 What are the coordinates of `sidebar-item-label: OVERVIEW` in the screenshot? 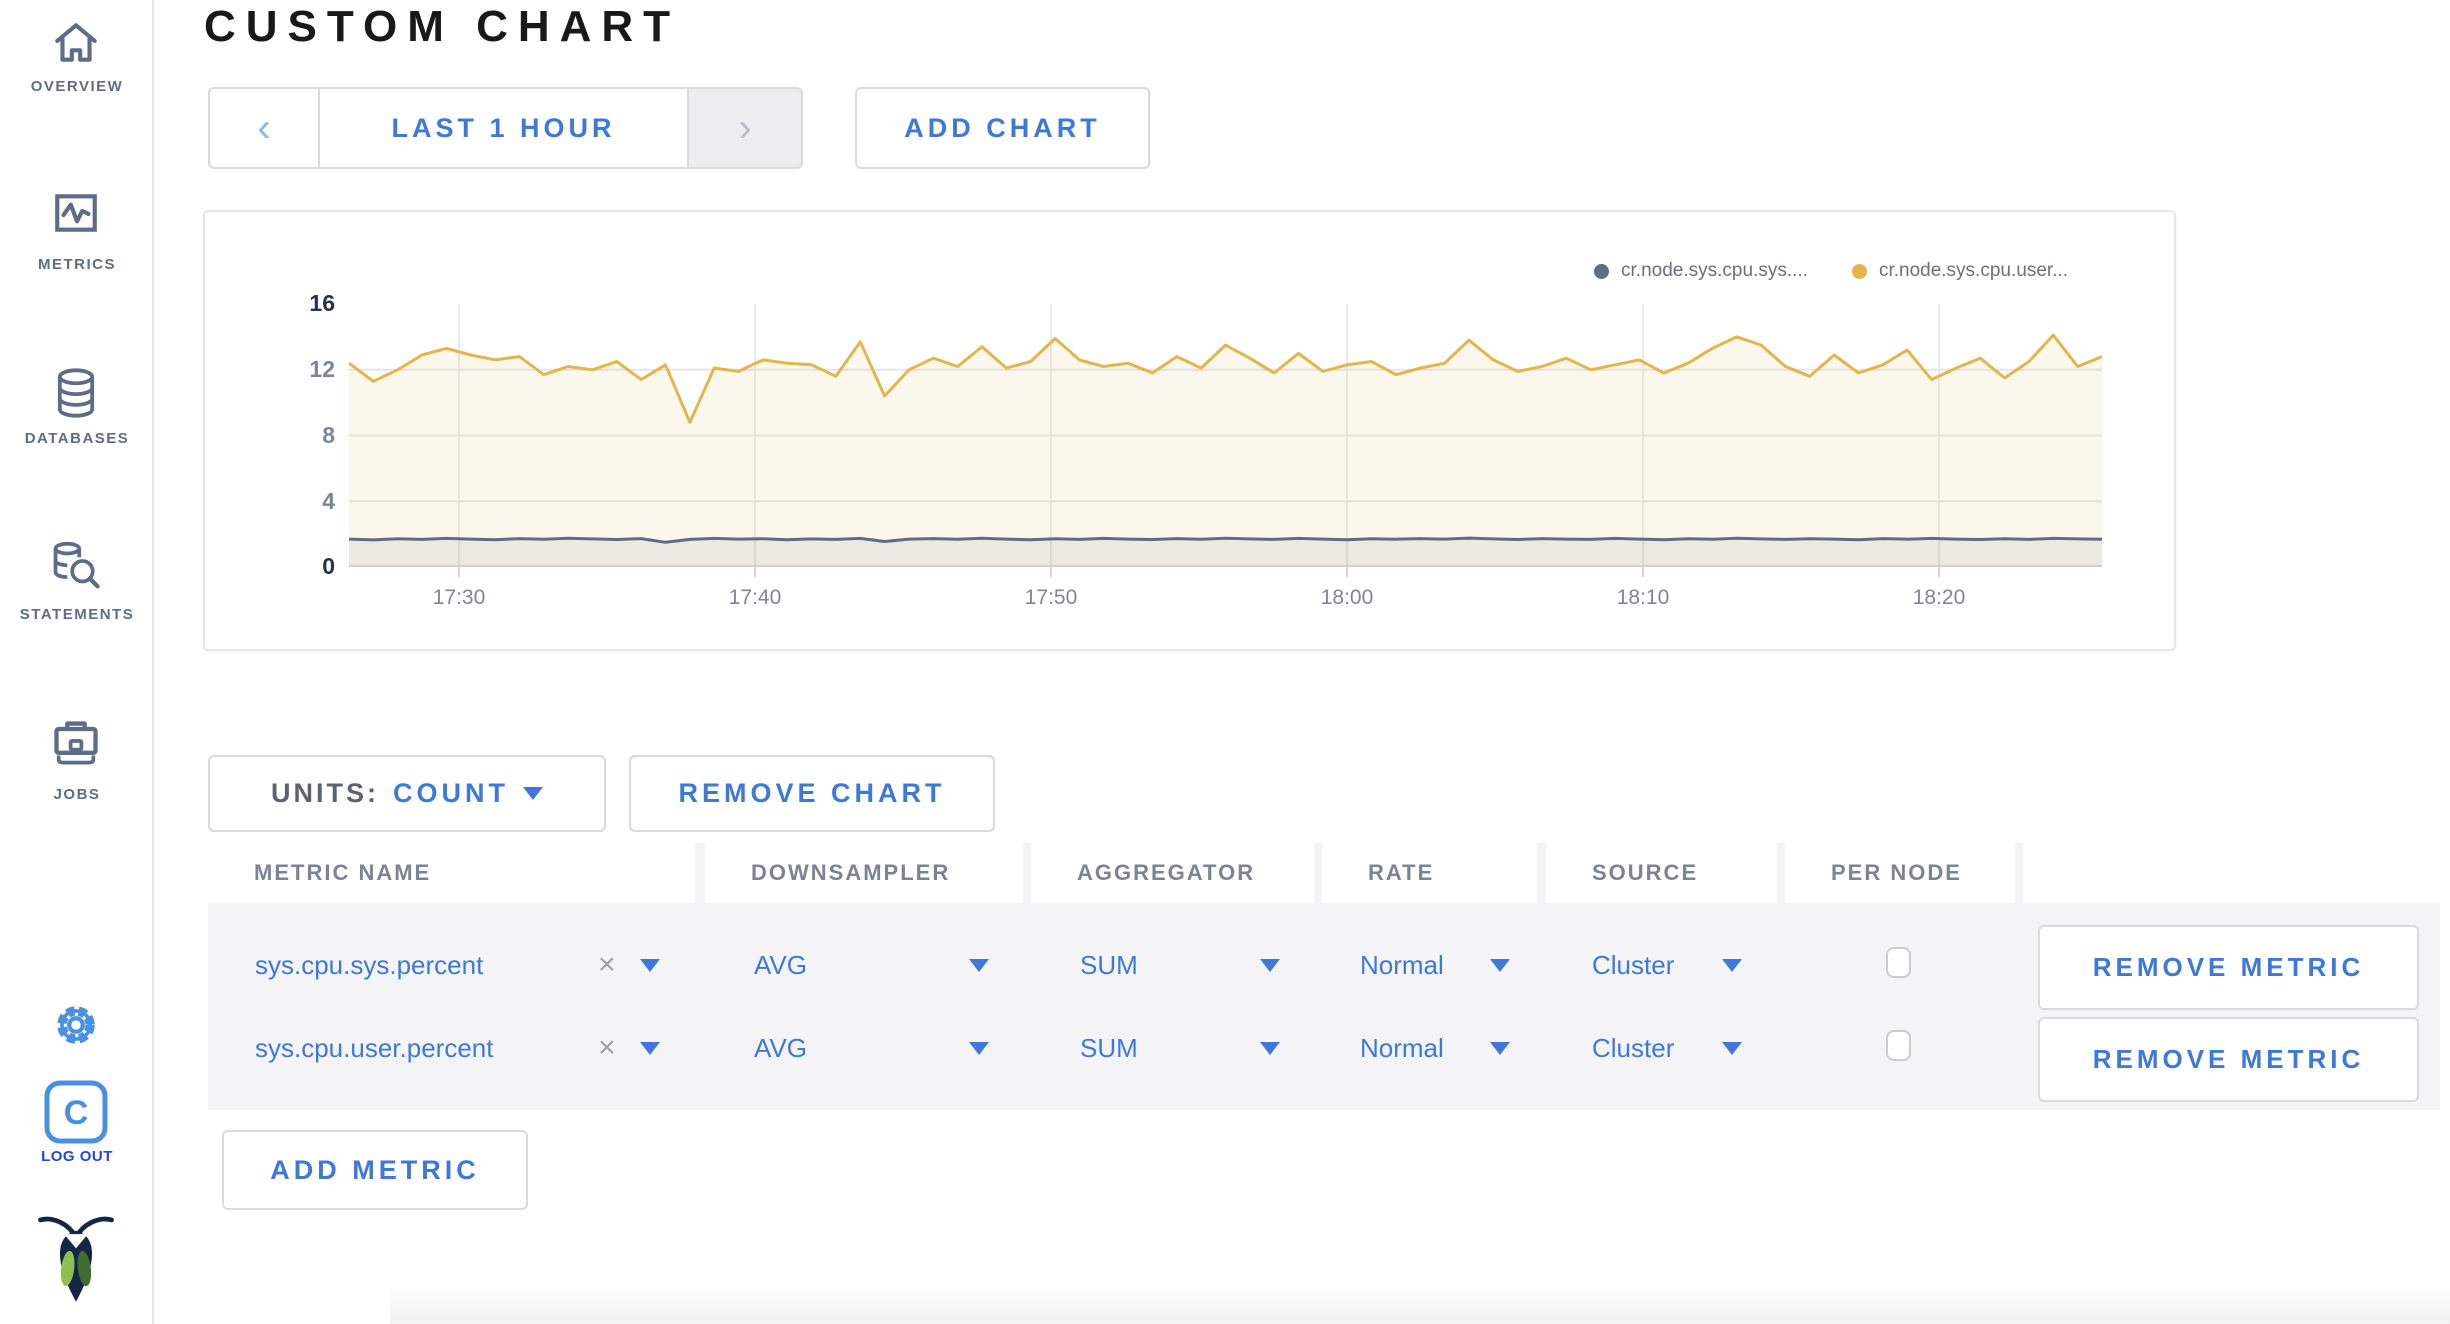 It's located at (77, 86).